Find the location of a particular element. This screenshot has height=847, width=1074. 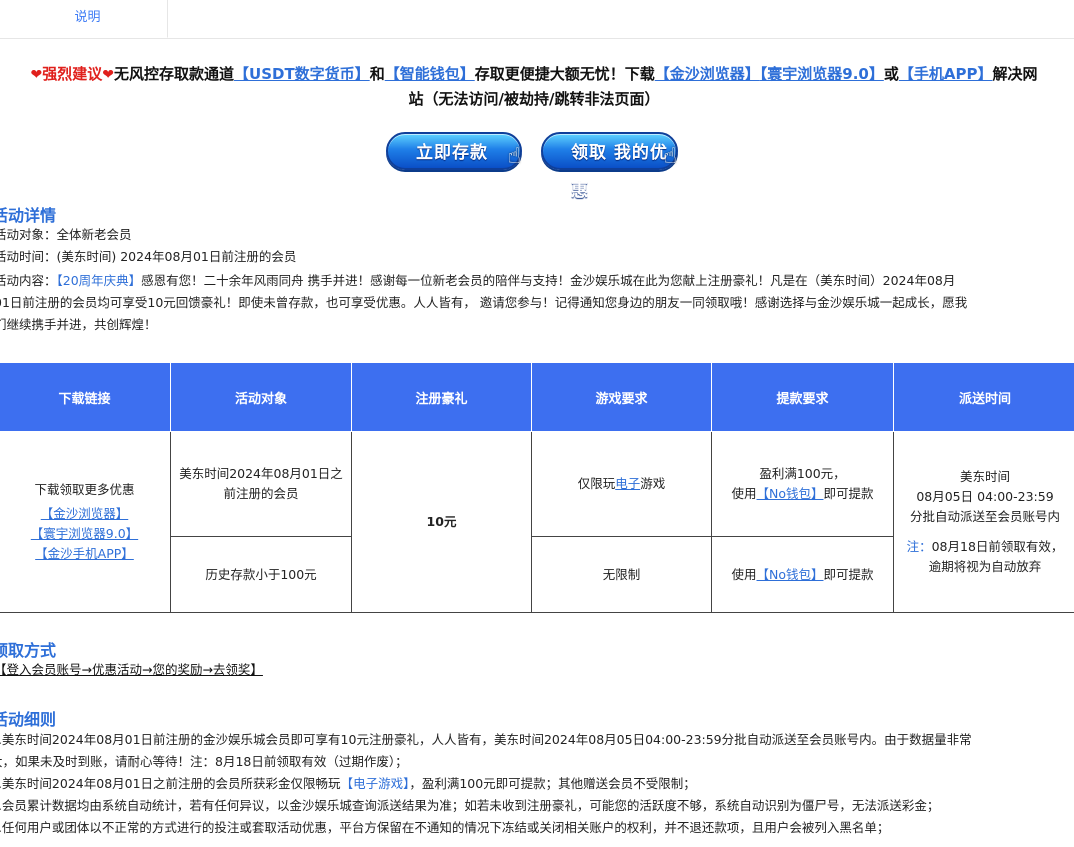

target-cell: 历史存款小于100元 is located at coordinates (261, 574).